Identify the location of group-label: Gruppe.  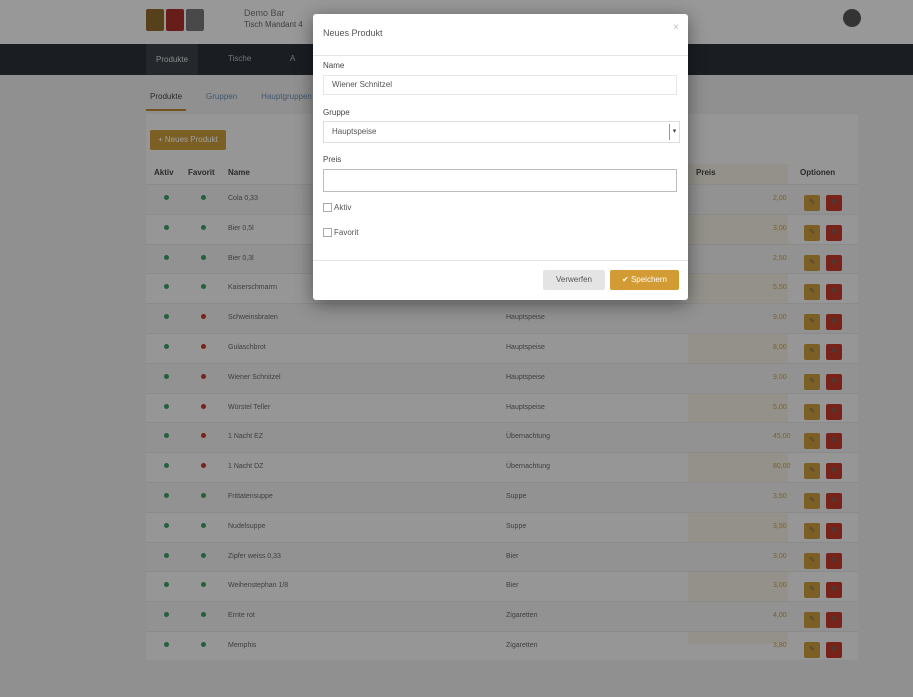
(336, 112).